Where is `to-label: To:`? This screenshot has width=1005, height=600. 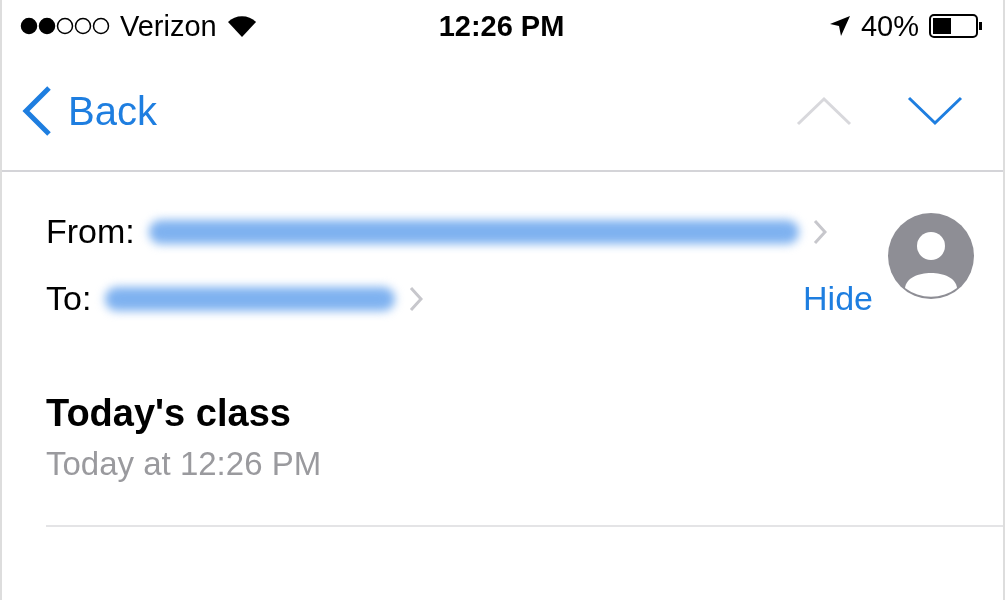 to-label: To: is located at coordinates (69, 298).